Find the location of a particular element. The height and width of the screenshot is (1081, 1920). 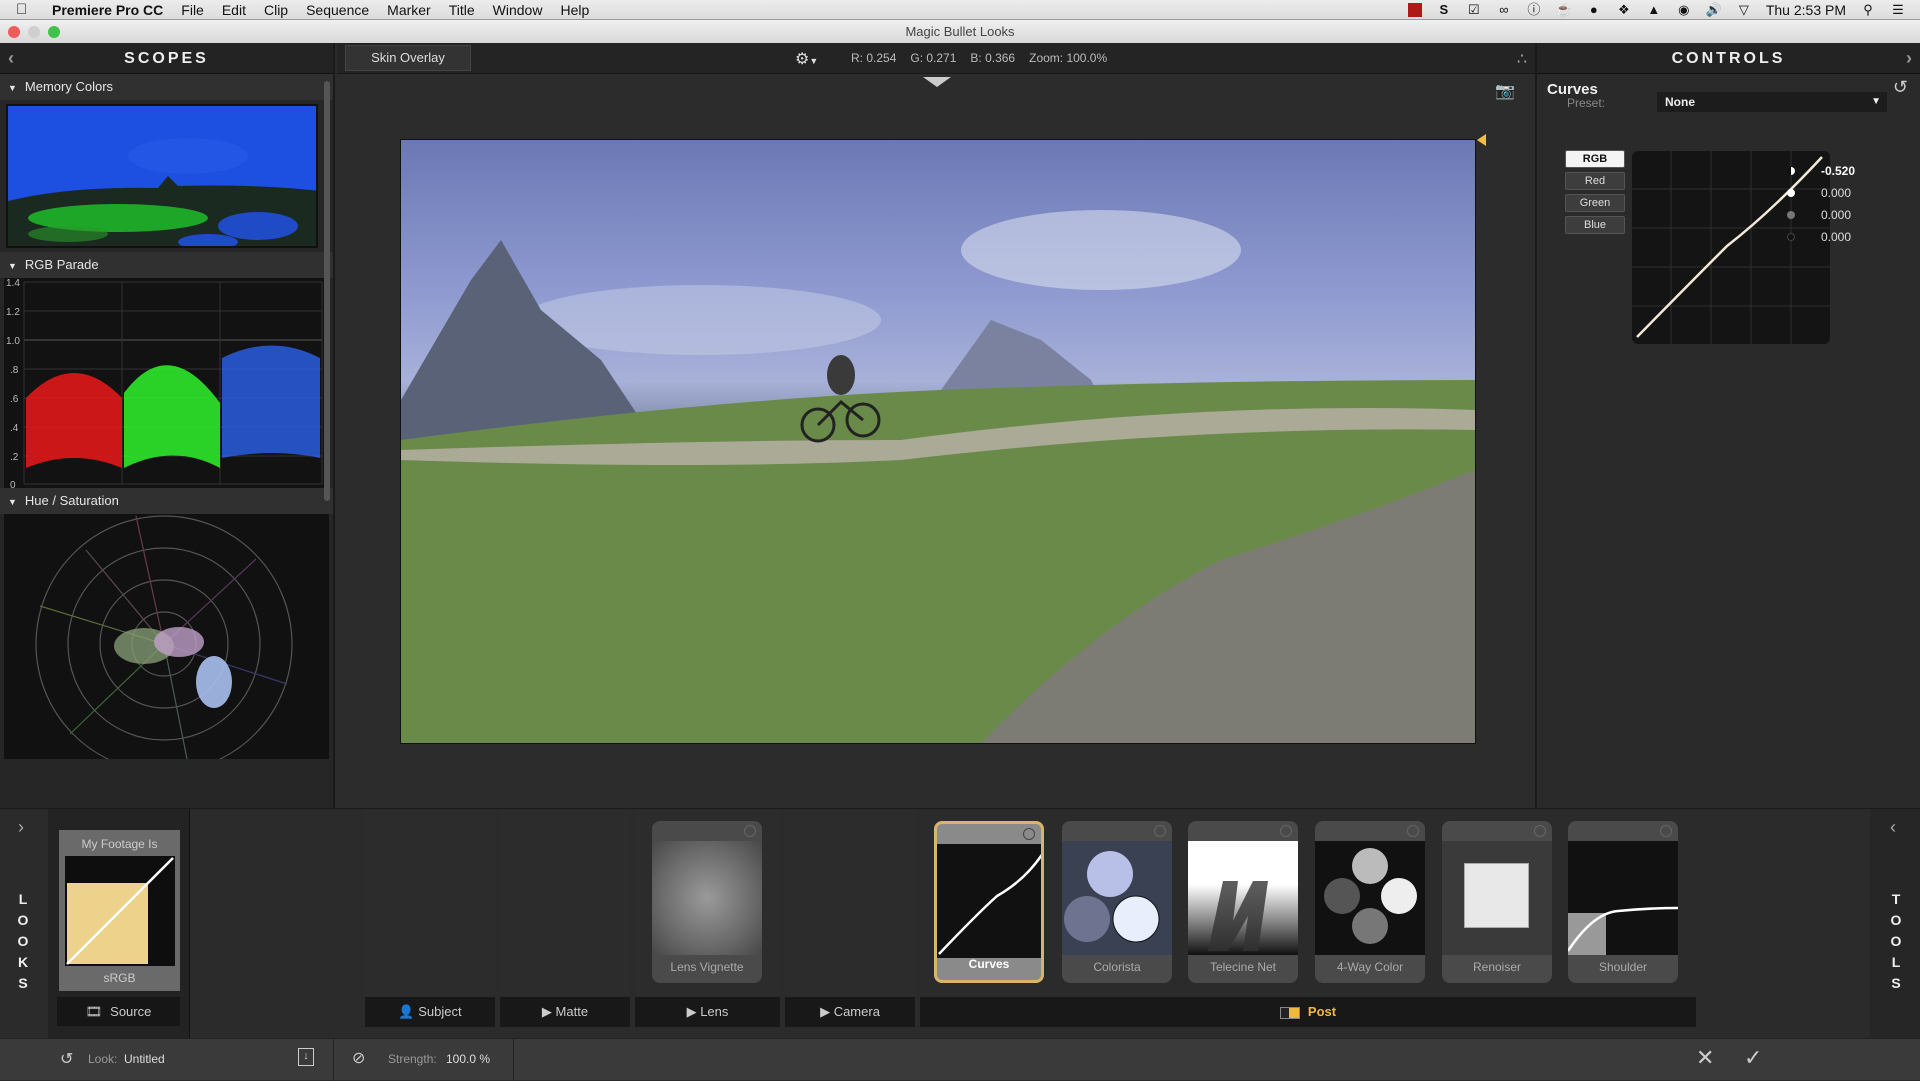

tool-card-renoiser: Renoiser is located at coordinates (1497, 902).